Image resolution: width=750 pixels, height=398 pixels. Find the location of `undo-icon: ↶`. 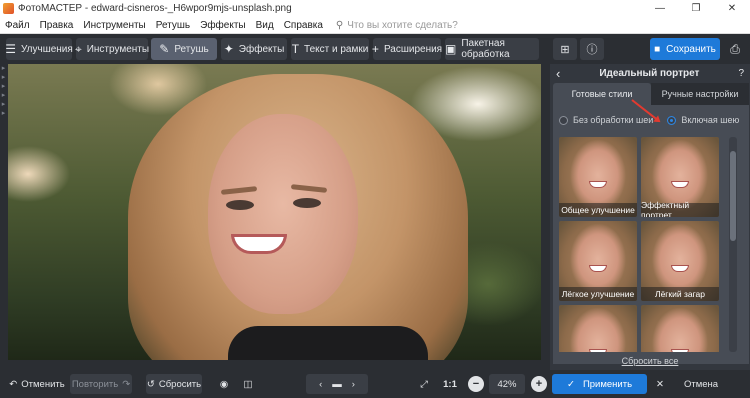

undo-icon: ↶ is located at coordinates (13, 384).